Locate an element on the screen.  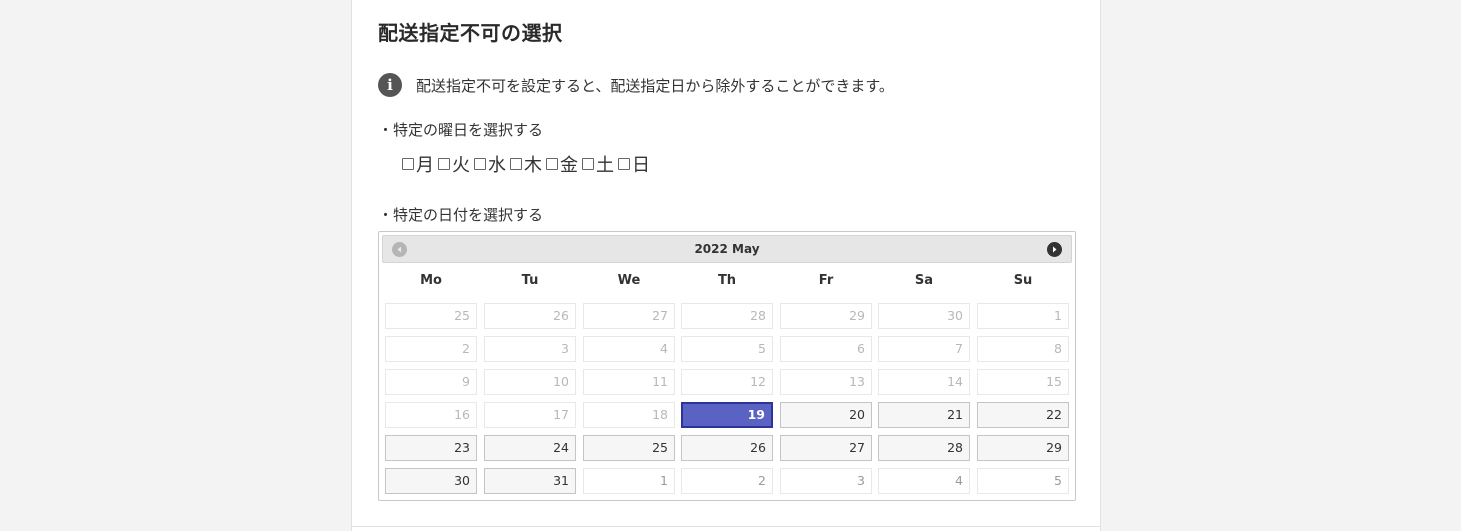
weekday-label: 火 is located at coordinates (461, 165).